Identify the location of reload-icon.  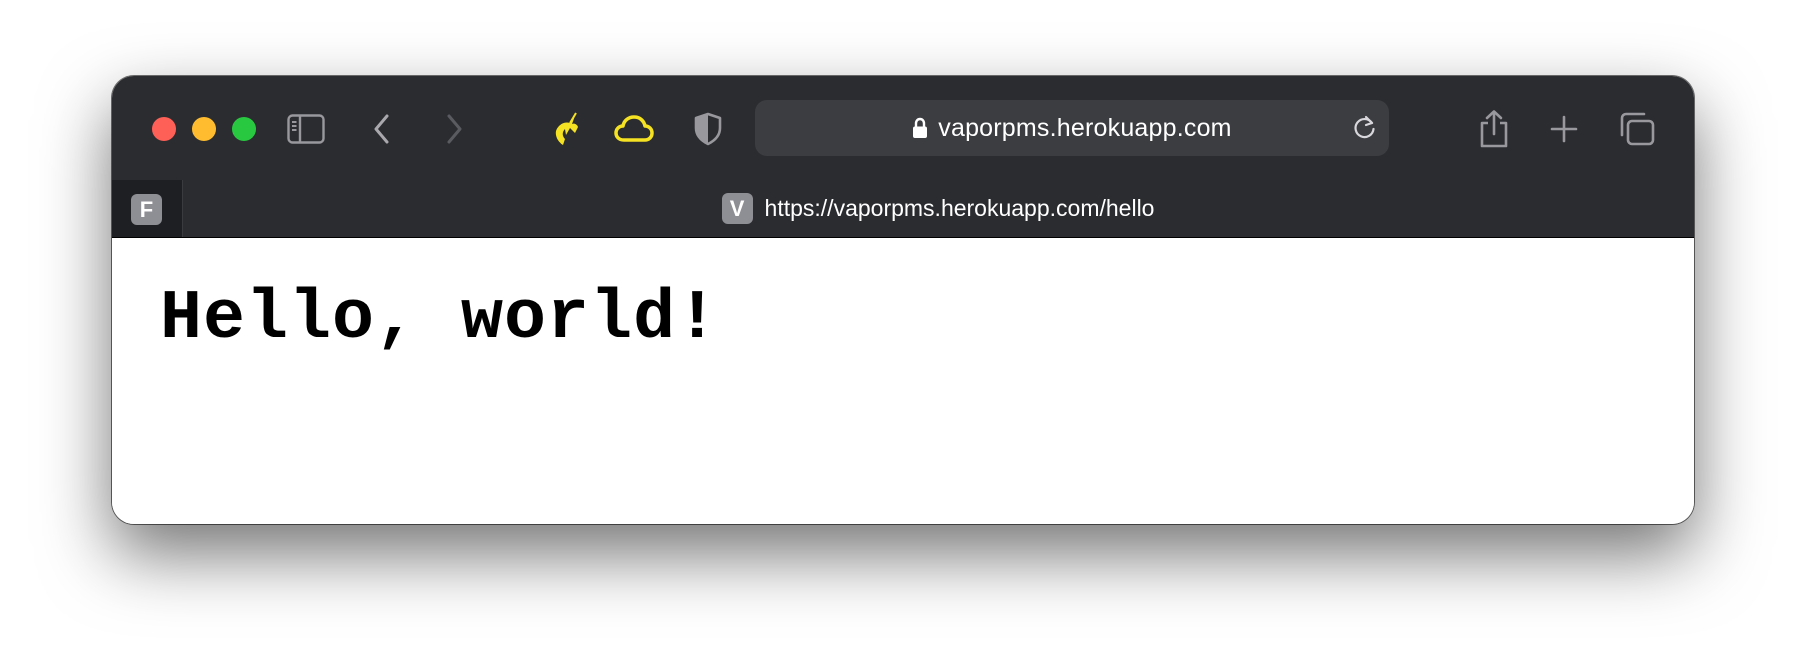
(1365, 128).